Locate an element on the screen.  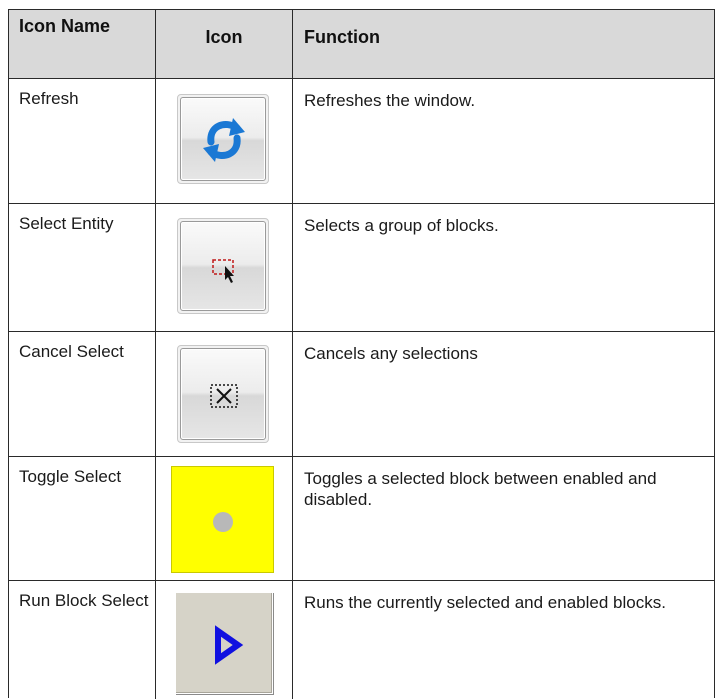
toggle-select-button is located at coordinates (222, 519).